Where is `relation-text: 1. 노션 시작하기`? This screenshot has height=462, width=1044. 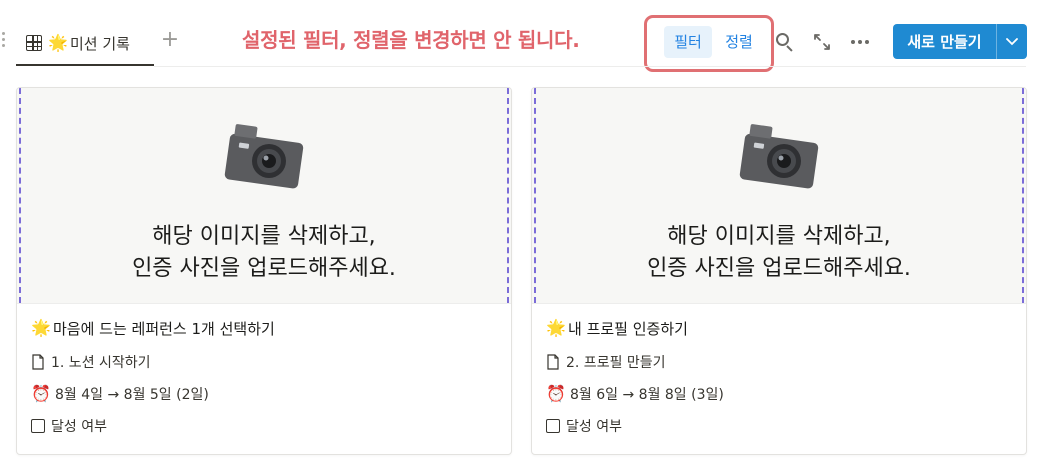
relation-text: 1. 노션 시작하기 is located at coordinates (101, 363).